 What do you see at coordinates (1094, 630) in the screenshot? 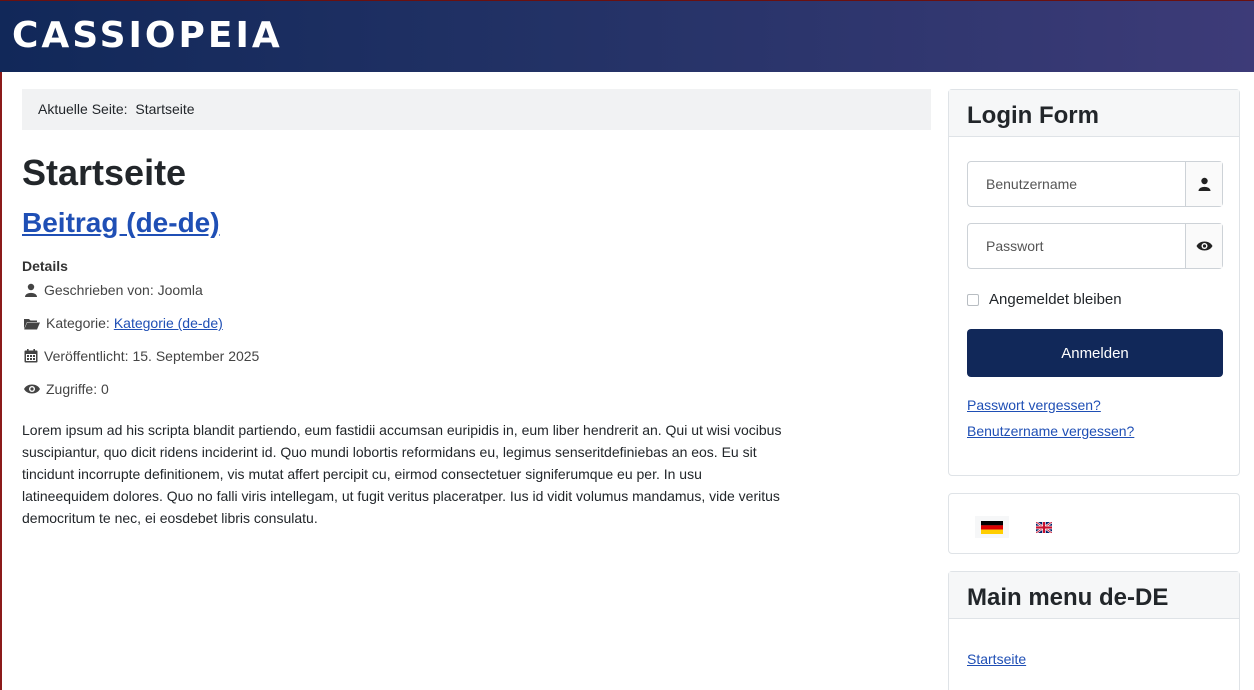
I see `main-menu-card: Main menu de-DE Startseite` at bounding box center [1094, 630].